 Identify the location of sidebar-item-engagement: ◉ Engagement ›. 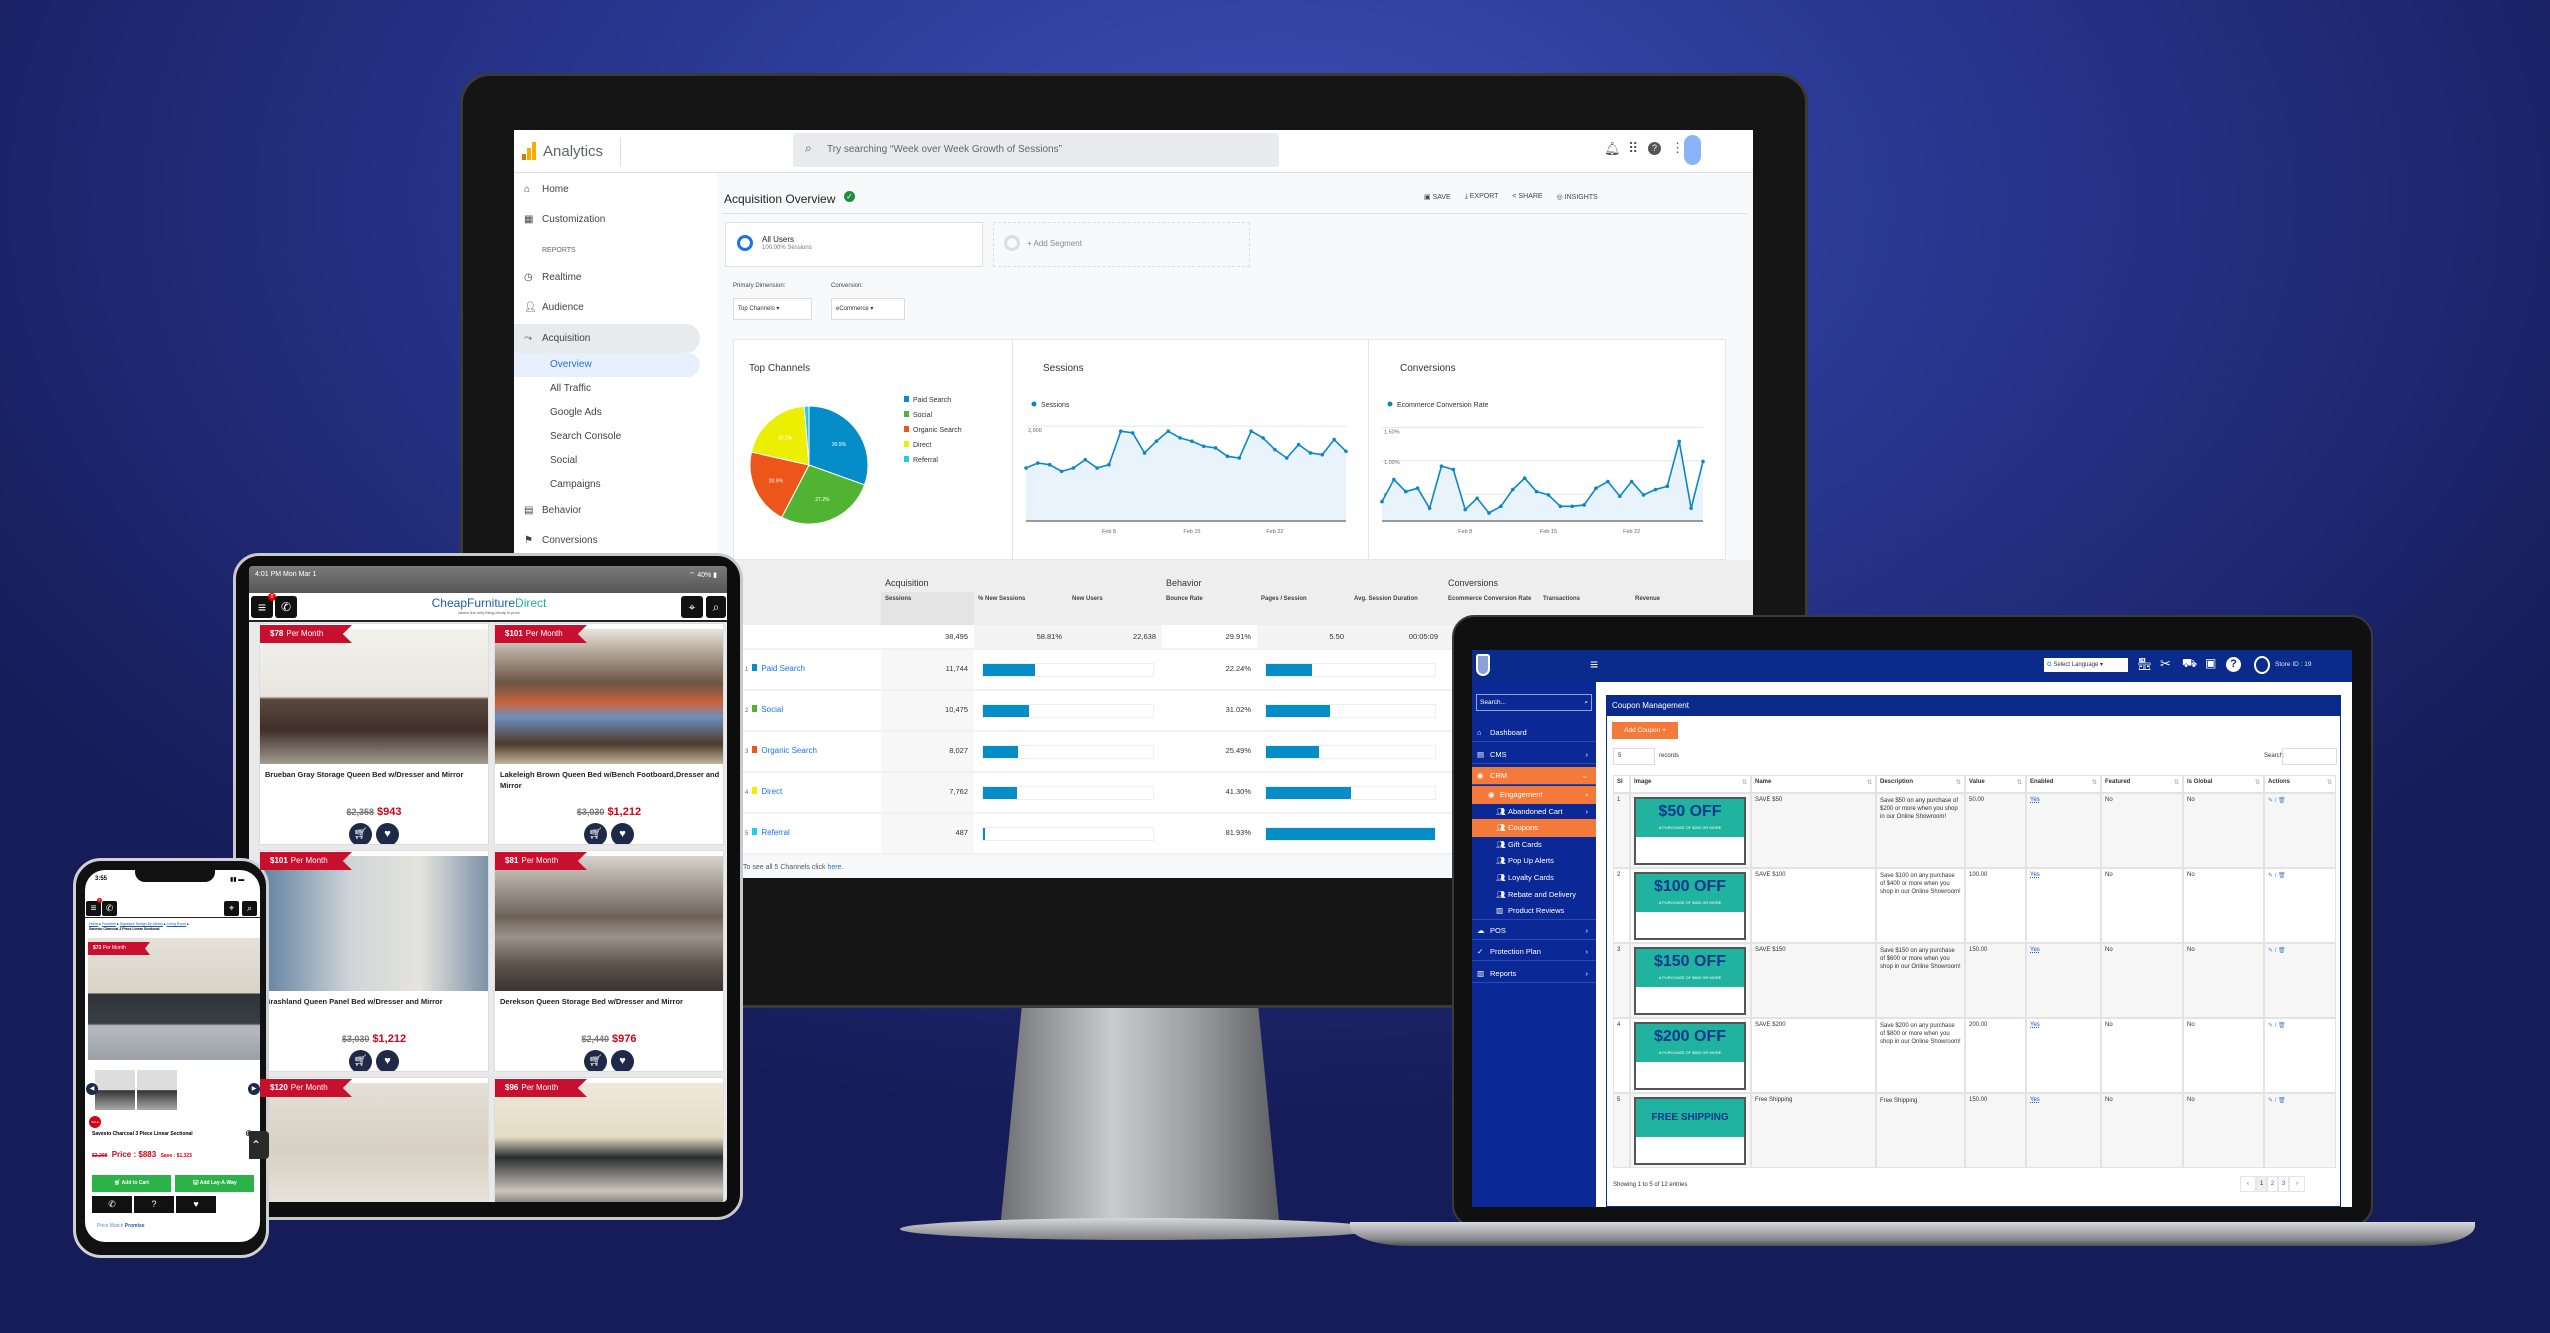
(1534, 795).